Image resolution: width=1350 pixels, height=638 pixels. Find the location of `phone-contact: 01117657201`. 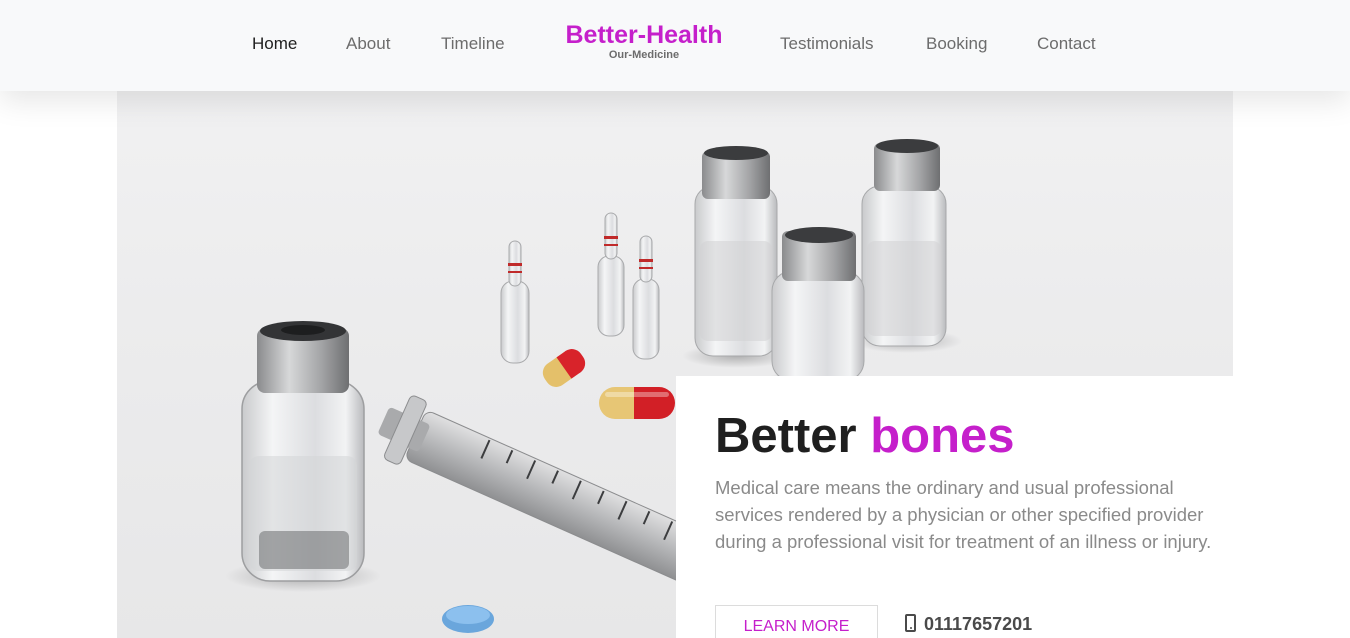

phone-contact: 01117657201 is located at coordinates (968, 624).